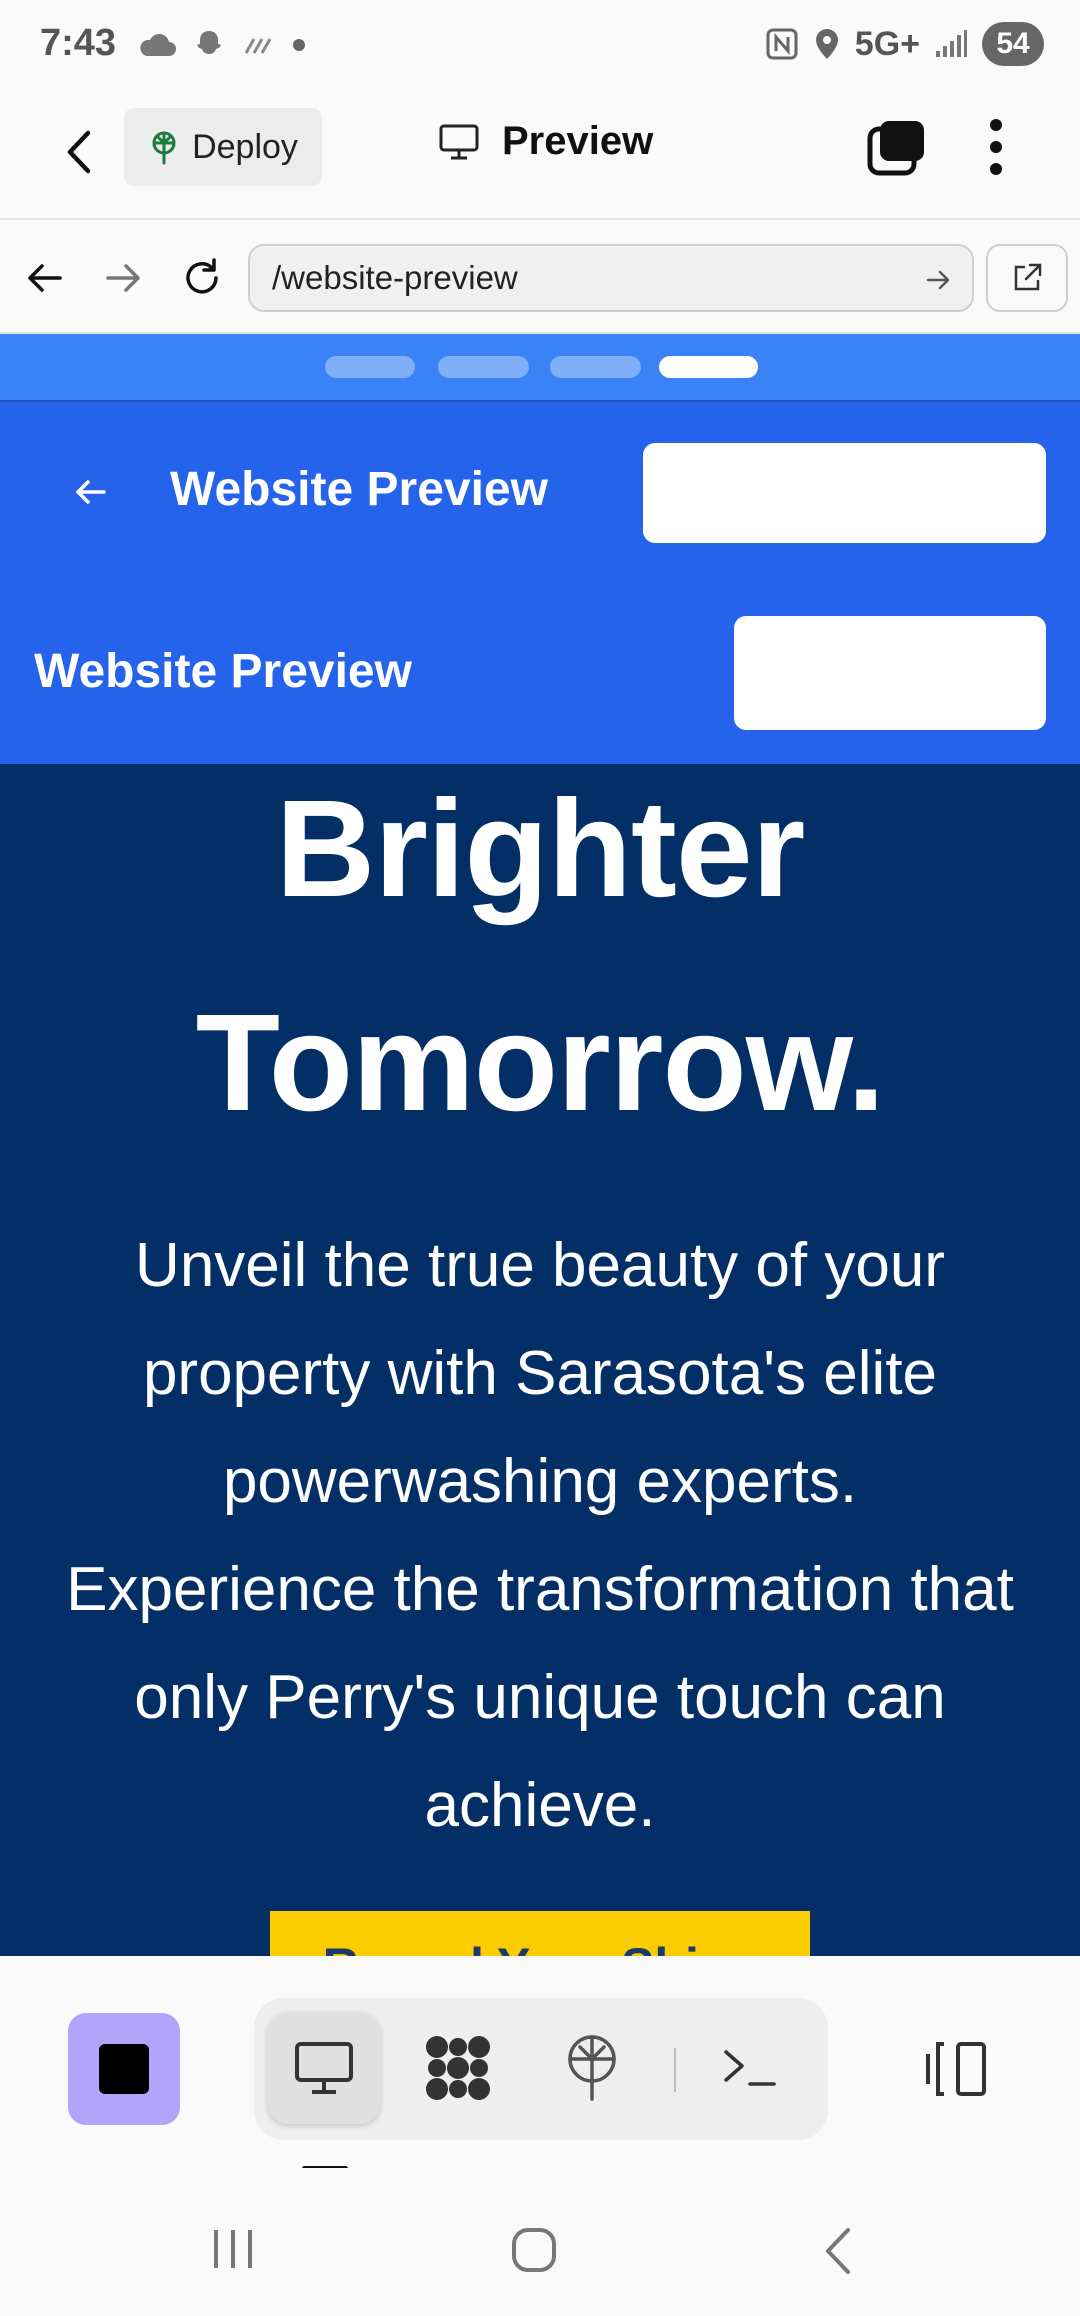  I want to click on progress-segment-active, so click(708, 367).